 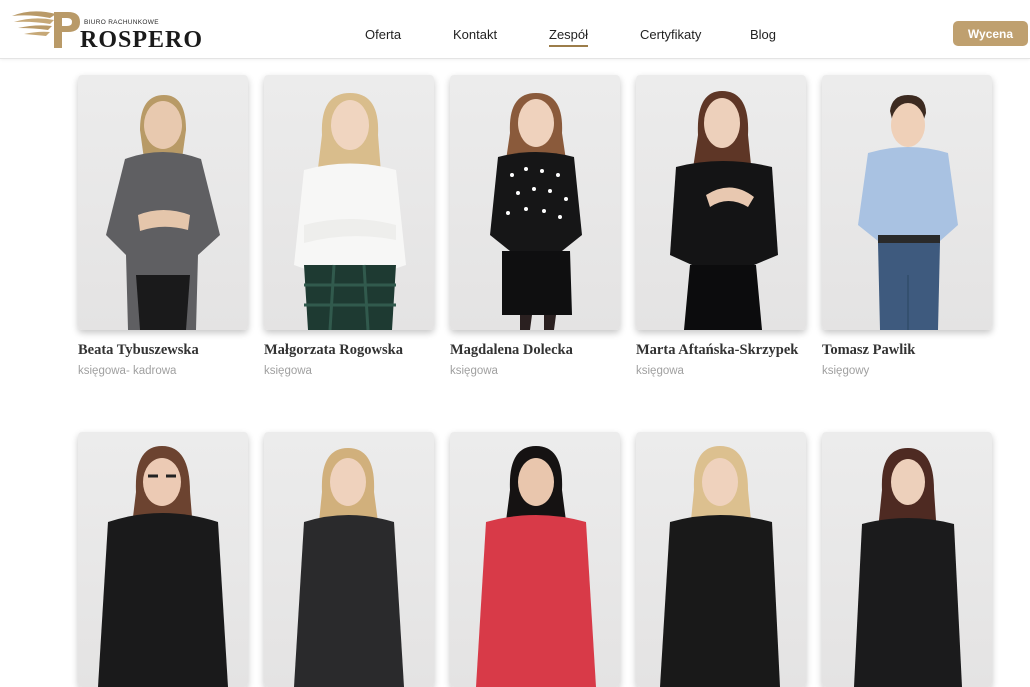 What do you see at coordinates (511, 350) in the screenshot?
I see `member-name: Magdalena Dolecka` at bounding box center [511, 350].